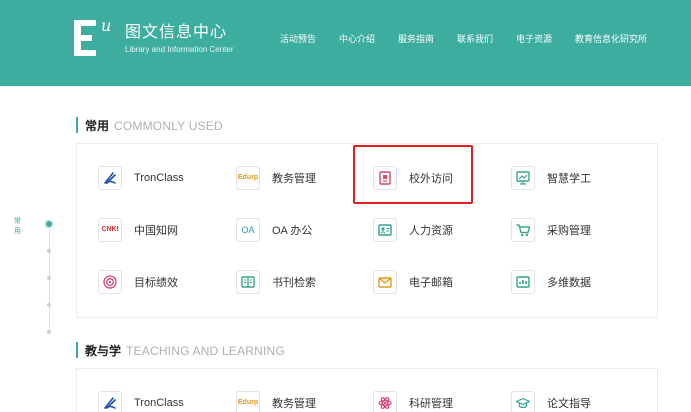 The width and height of the screenshot is (691, 412). I want to click on presentation-icon, so click(523, 178).